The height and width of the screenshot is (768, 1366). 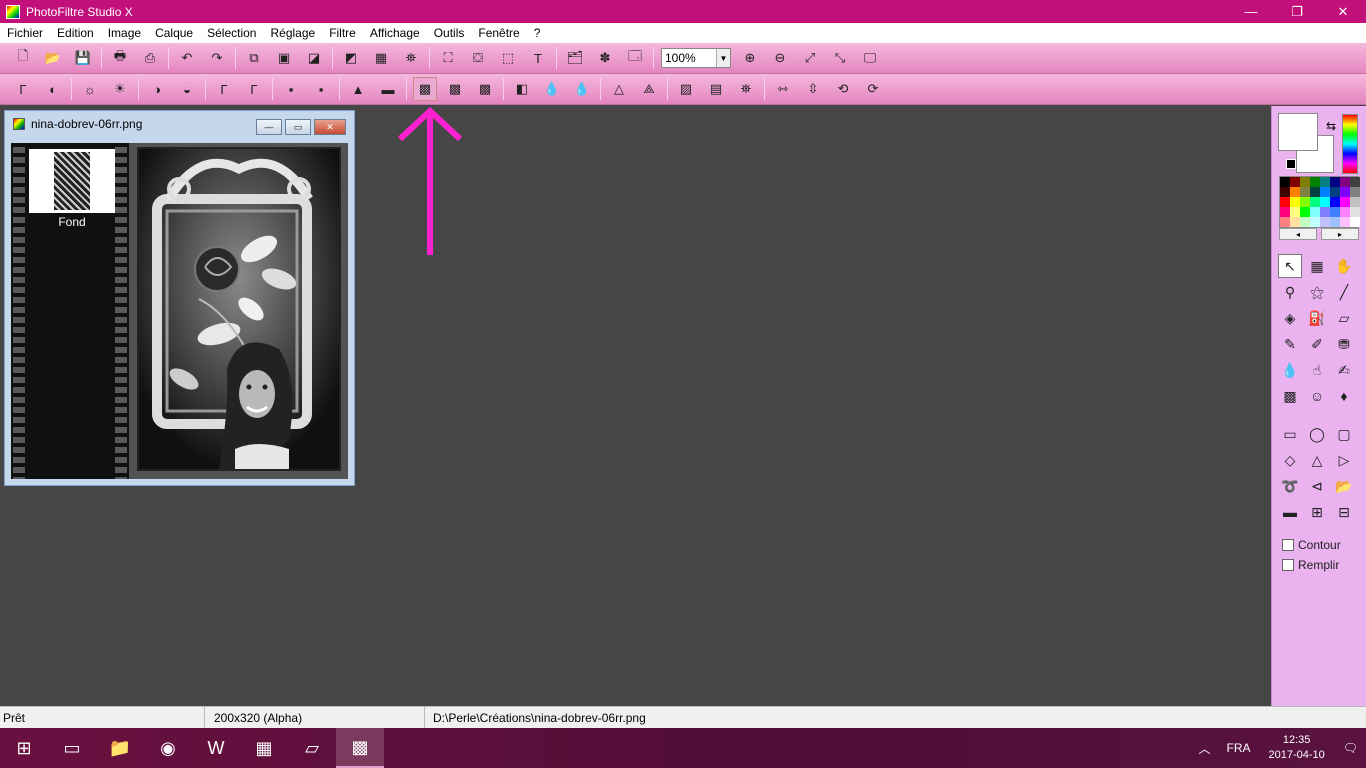 I want to click on contour-checkbox: Contour, so click(x=1311, y=545).